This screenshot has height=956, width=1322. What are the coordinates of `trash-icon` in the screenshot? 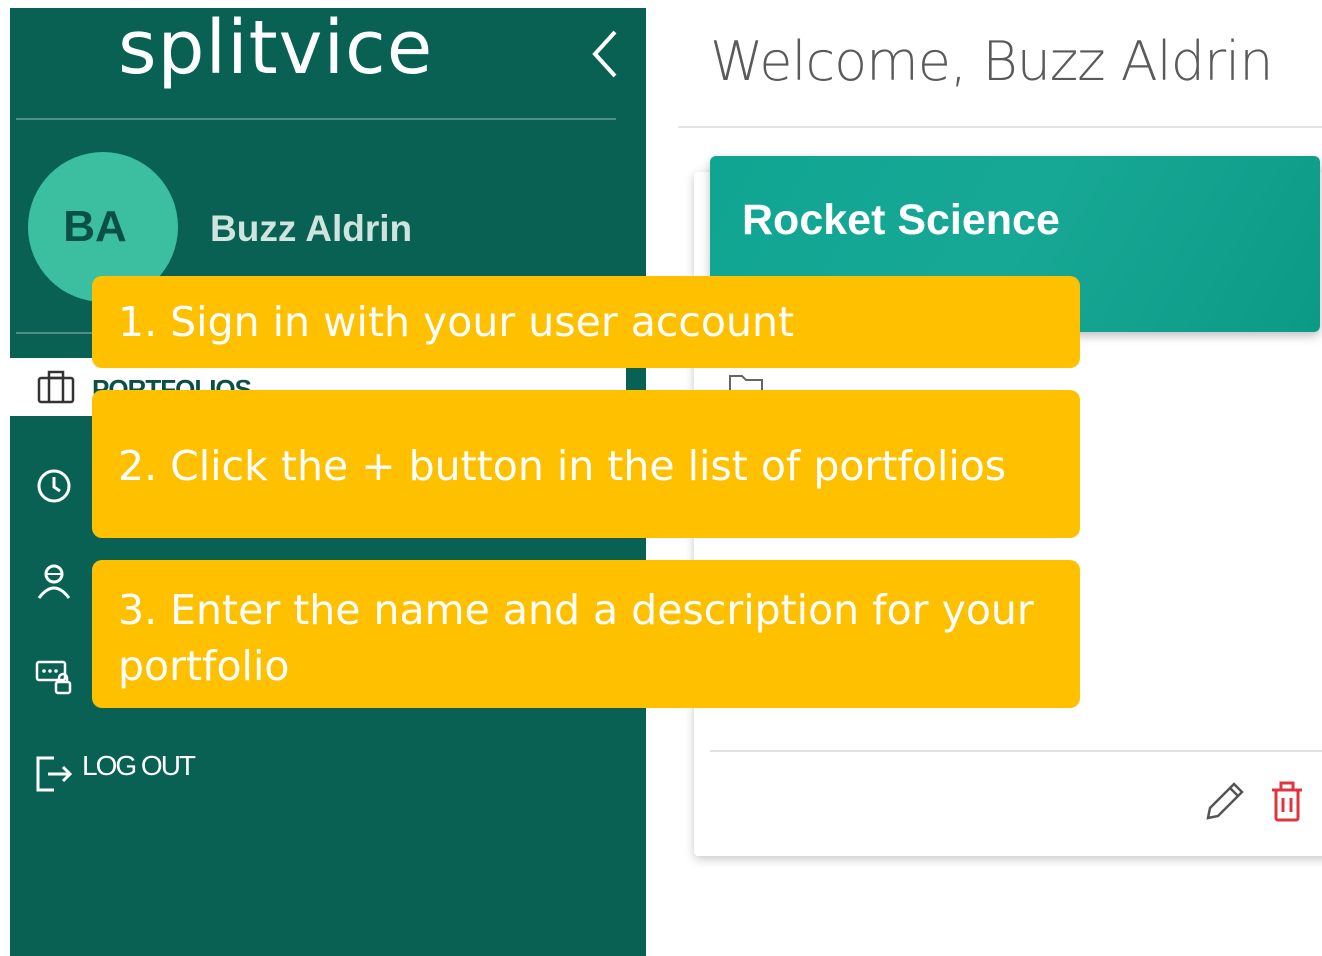 It's located at (1287, 802).